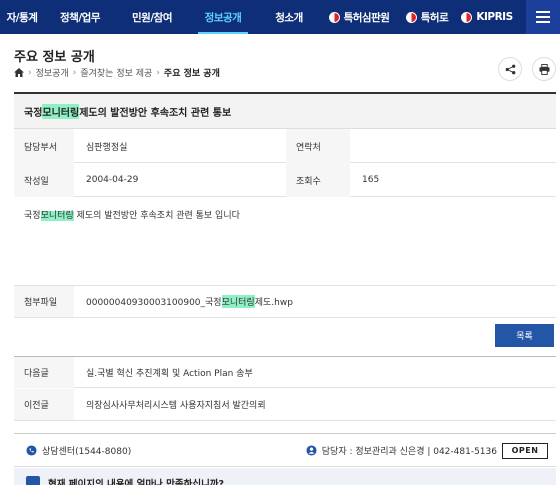 The width and height of the screenshot is (560, 485). What do you see at coordinates (163, 372) in the screenshot?
I see `next-post-link: 실.국별 혁신 추진계획 및 Action Plan 송부` at bounding box center [163, 372].